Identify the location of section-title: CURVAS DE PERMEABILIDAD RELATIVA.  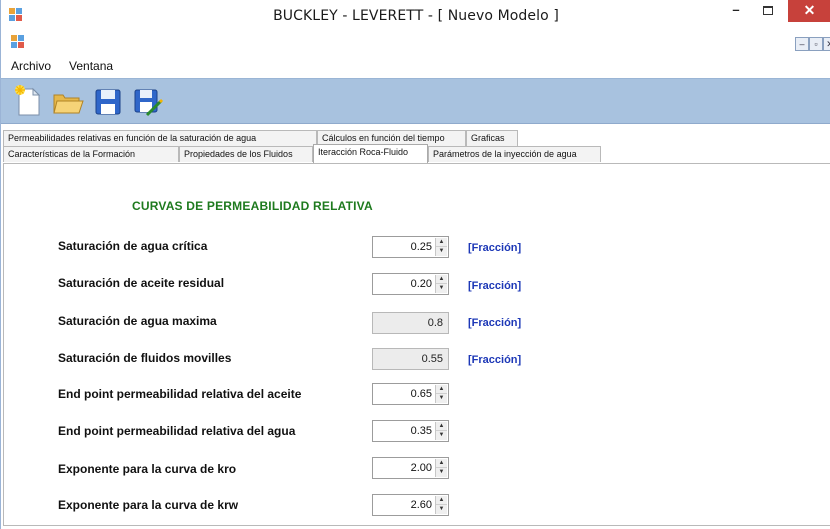
(252, 206).